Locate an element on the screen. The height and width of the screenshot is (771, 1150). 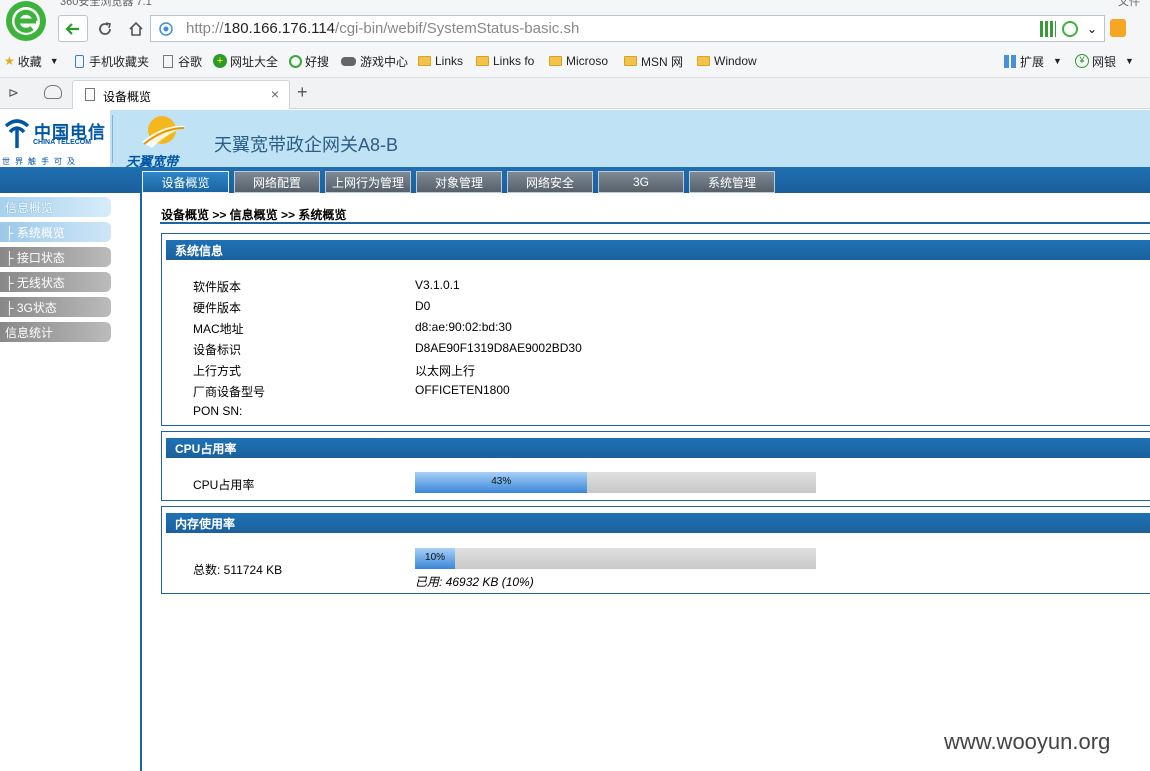
panel-title: 系统信息 is located at coordinates (658, 250).